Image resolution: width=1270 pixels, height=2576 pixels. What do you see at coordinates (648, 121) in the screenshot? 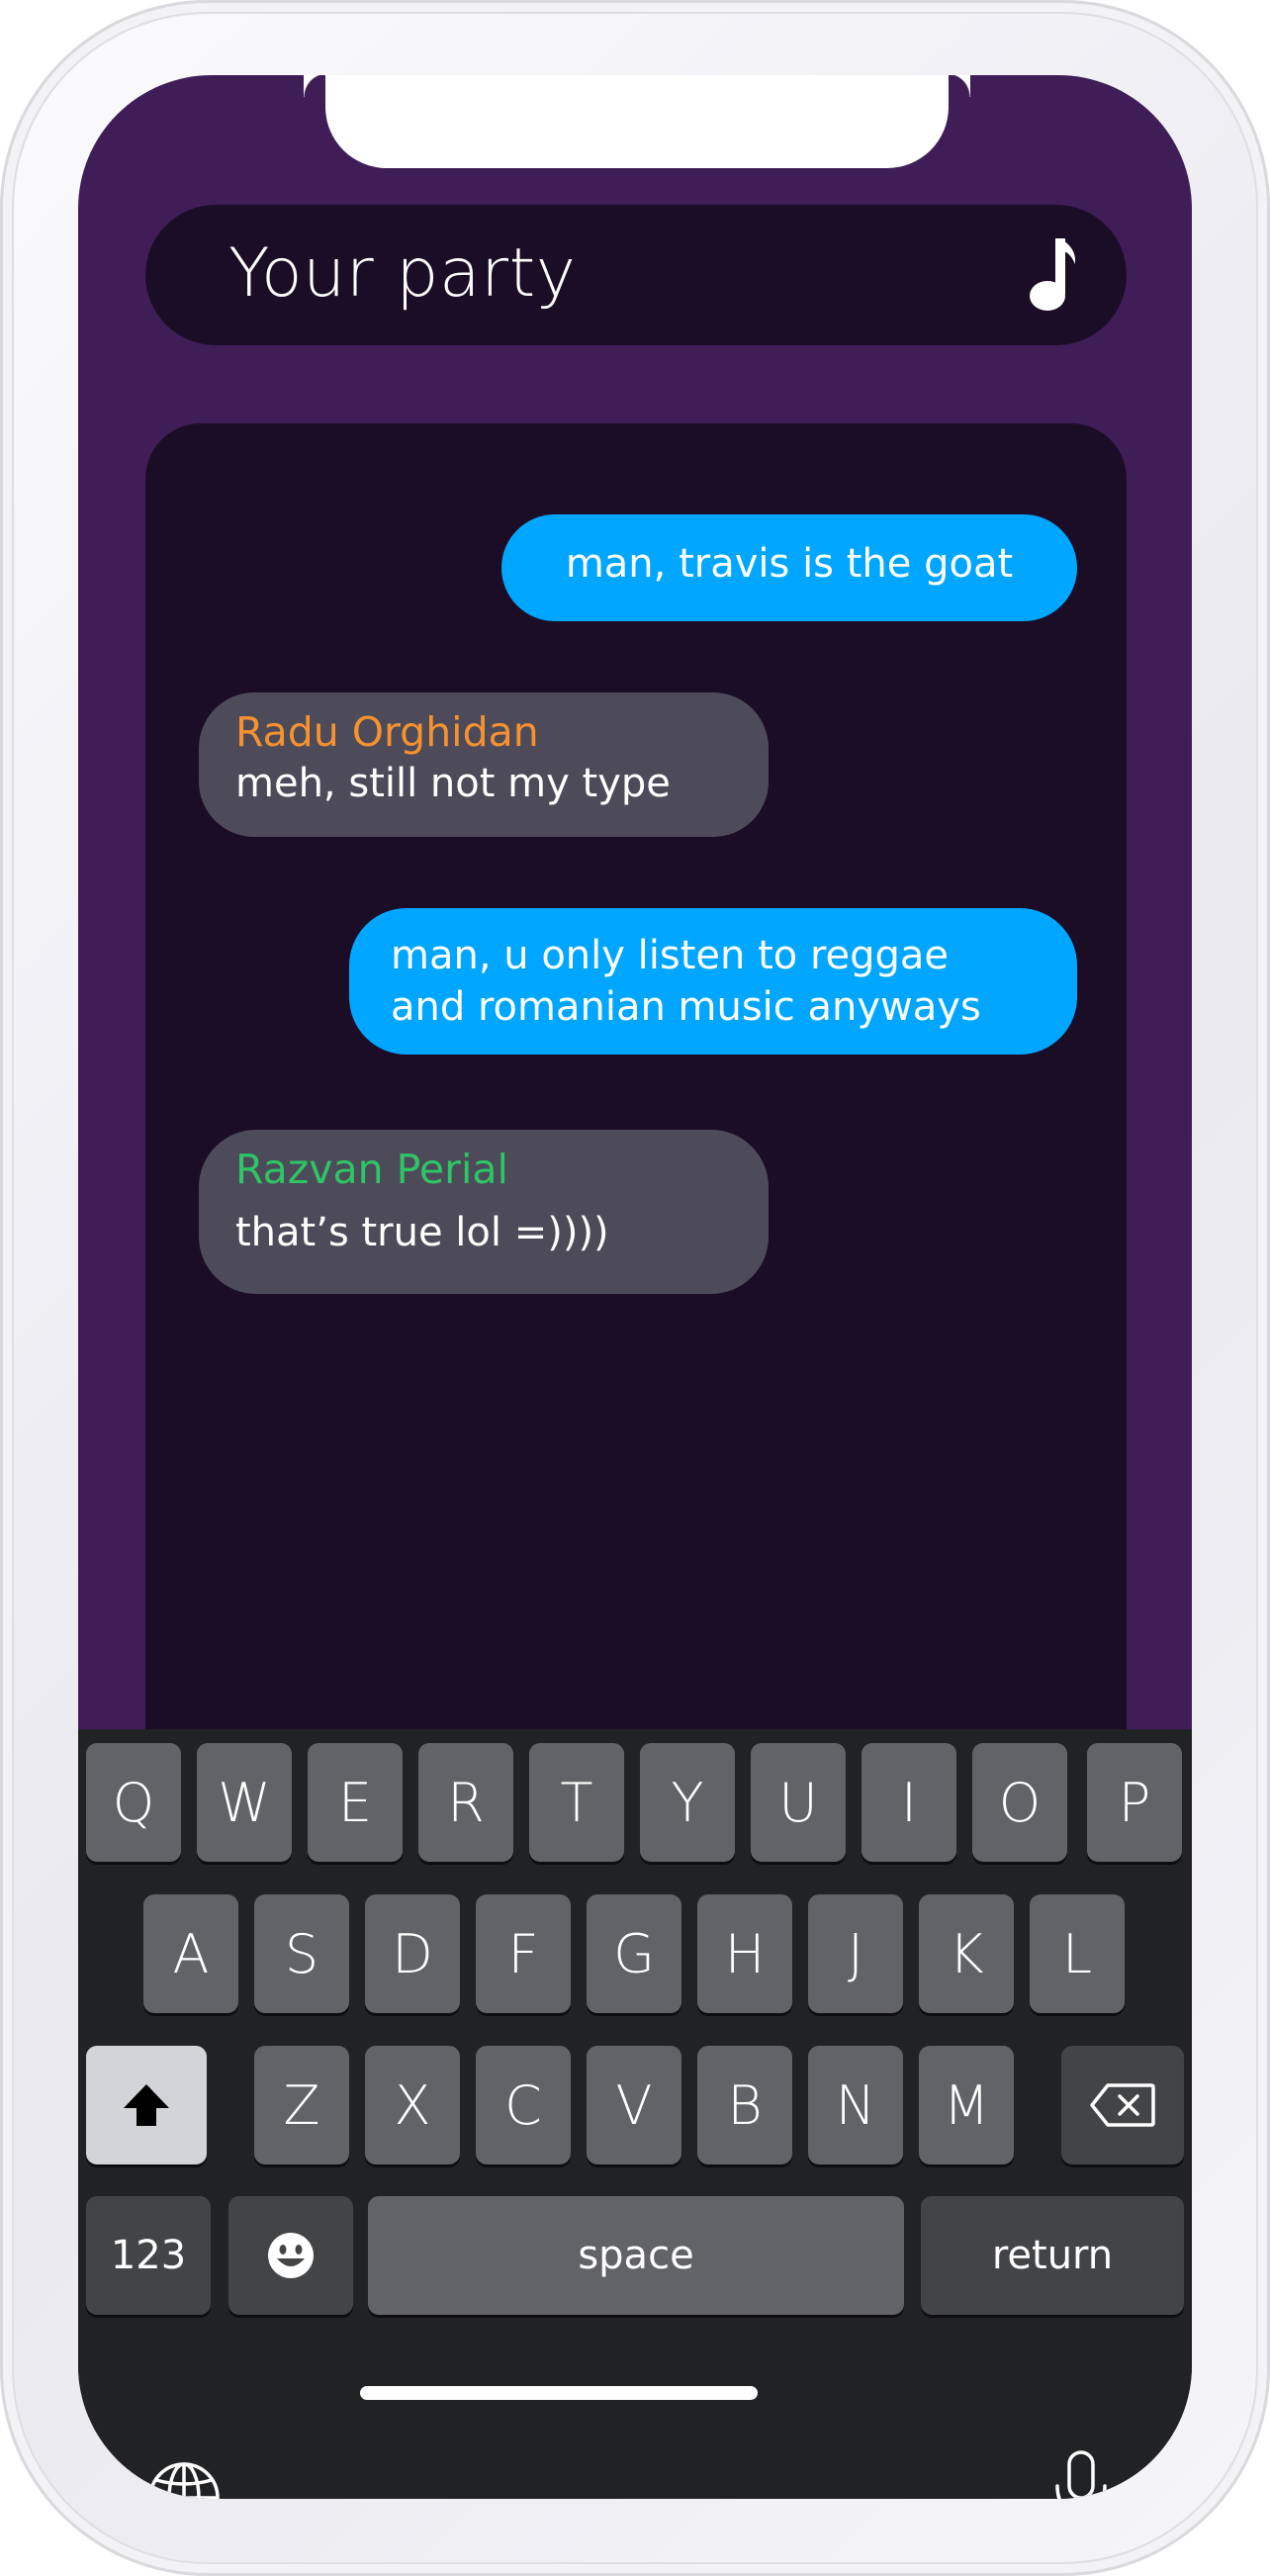
I see `notch` at bounding box center [648, 121].